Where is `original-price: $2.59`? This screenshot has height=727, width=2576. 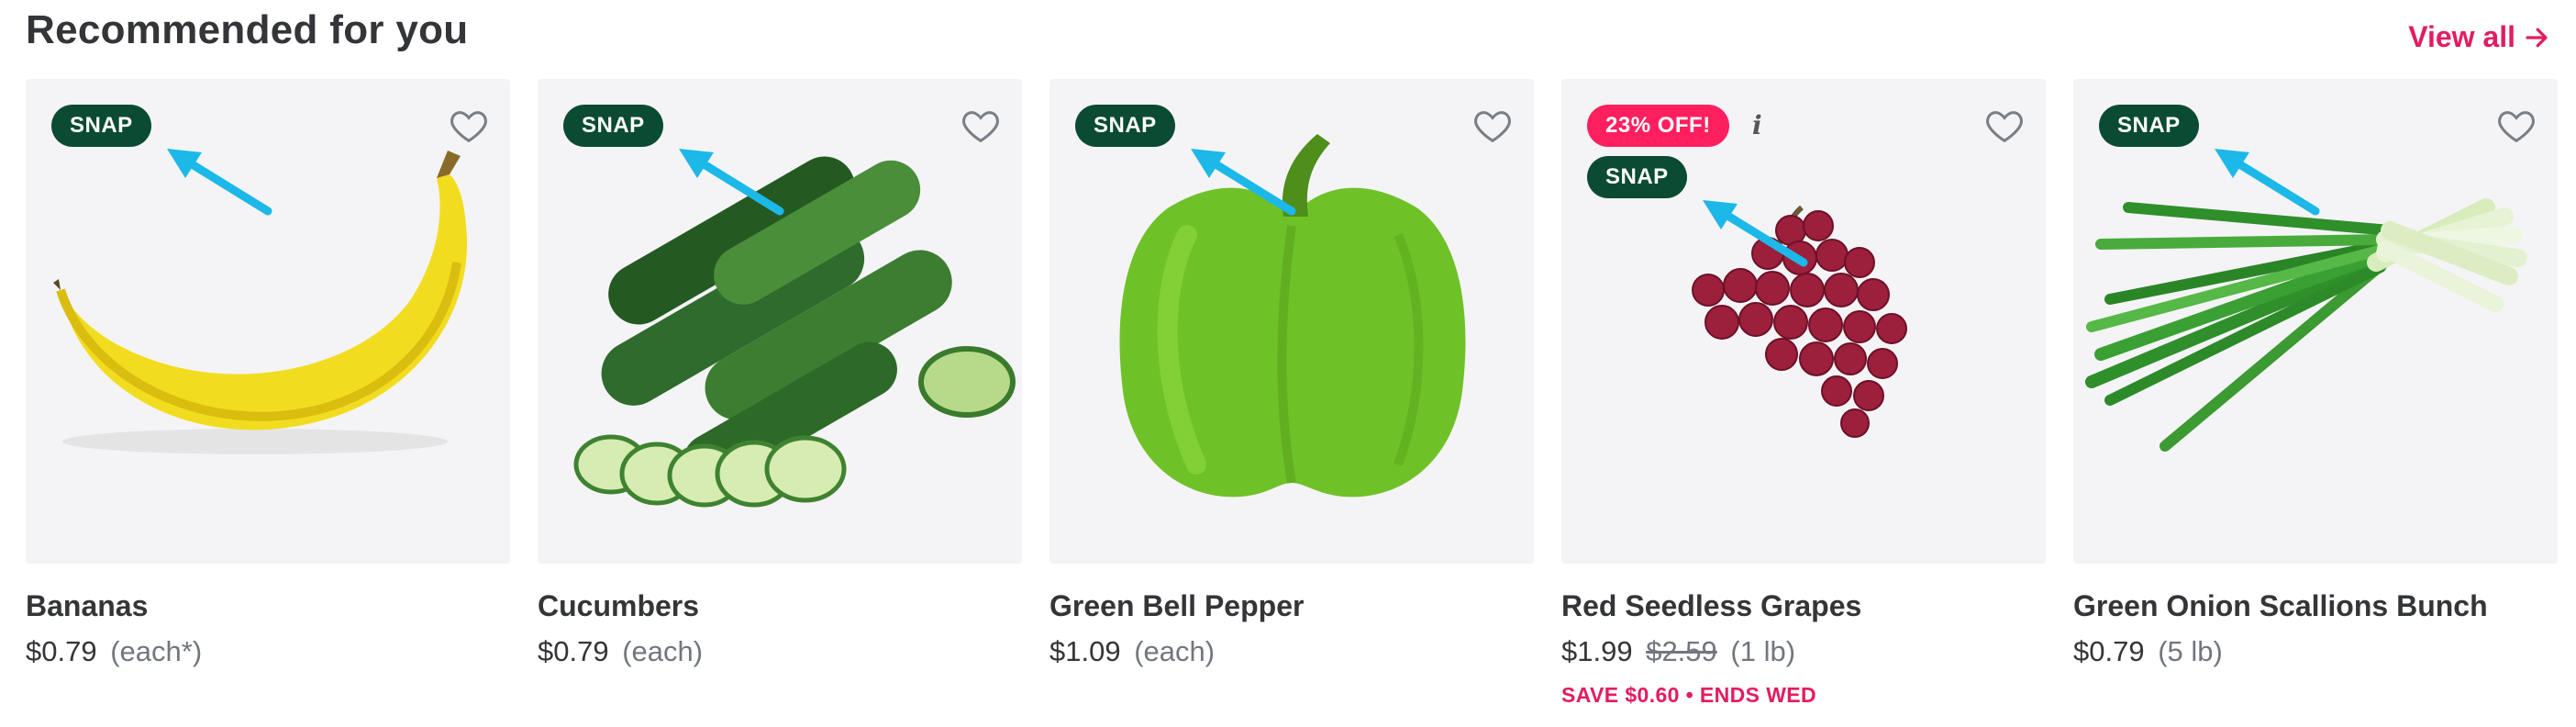 original-price: $2.59 is located at coordinates (1681, 651).